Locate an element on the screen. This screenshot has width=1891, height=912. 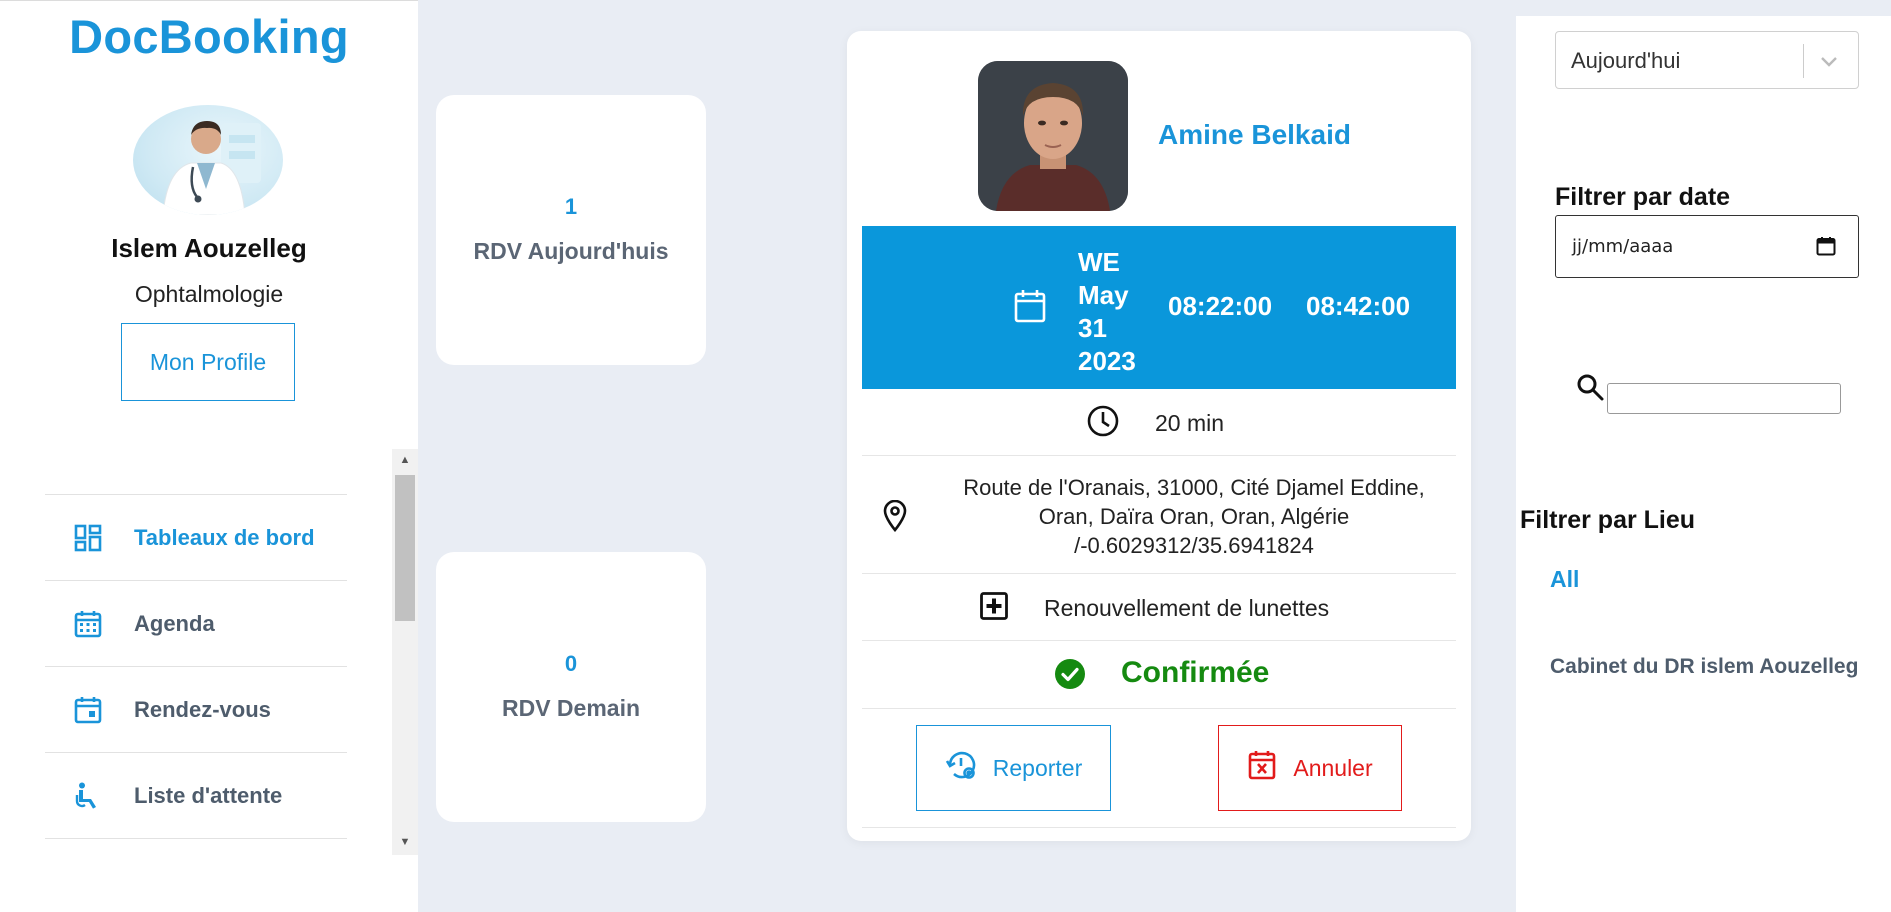
select-divider is located at coordinates (1803, 61).